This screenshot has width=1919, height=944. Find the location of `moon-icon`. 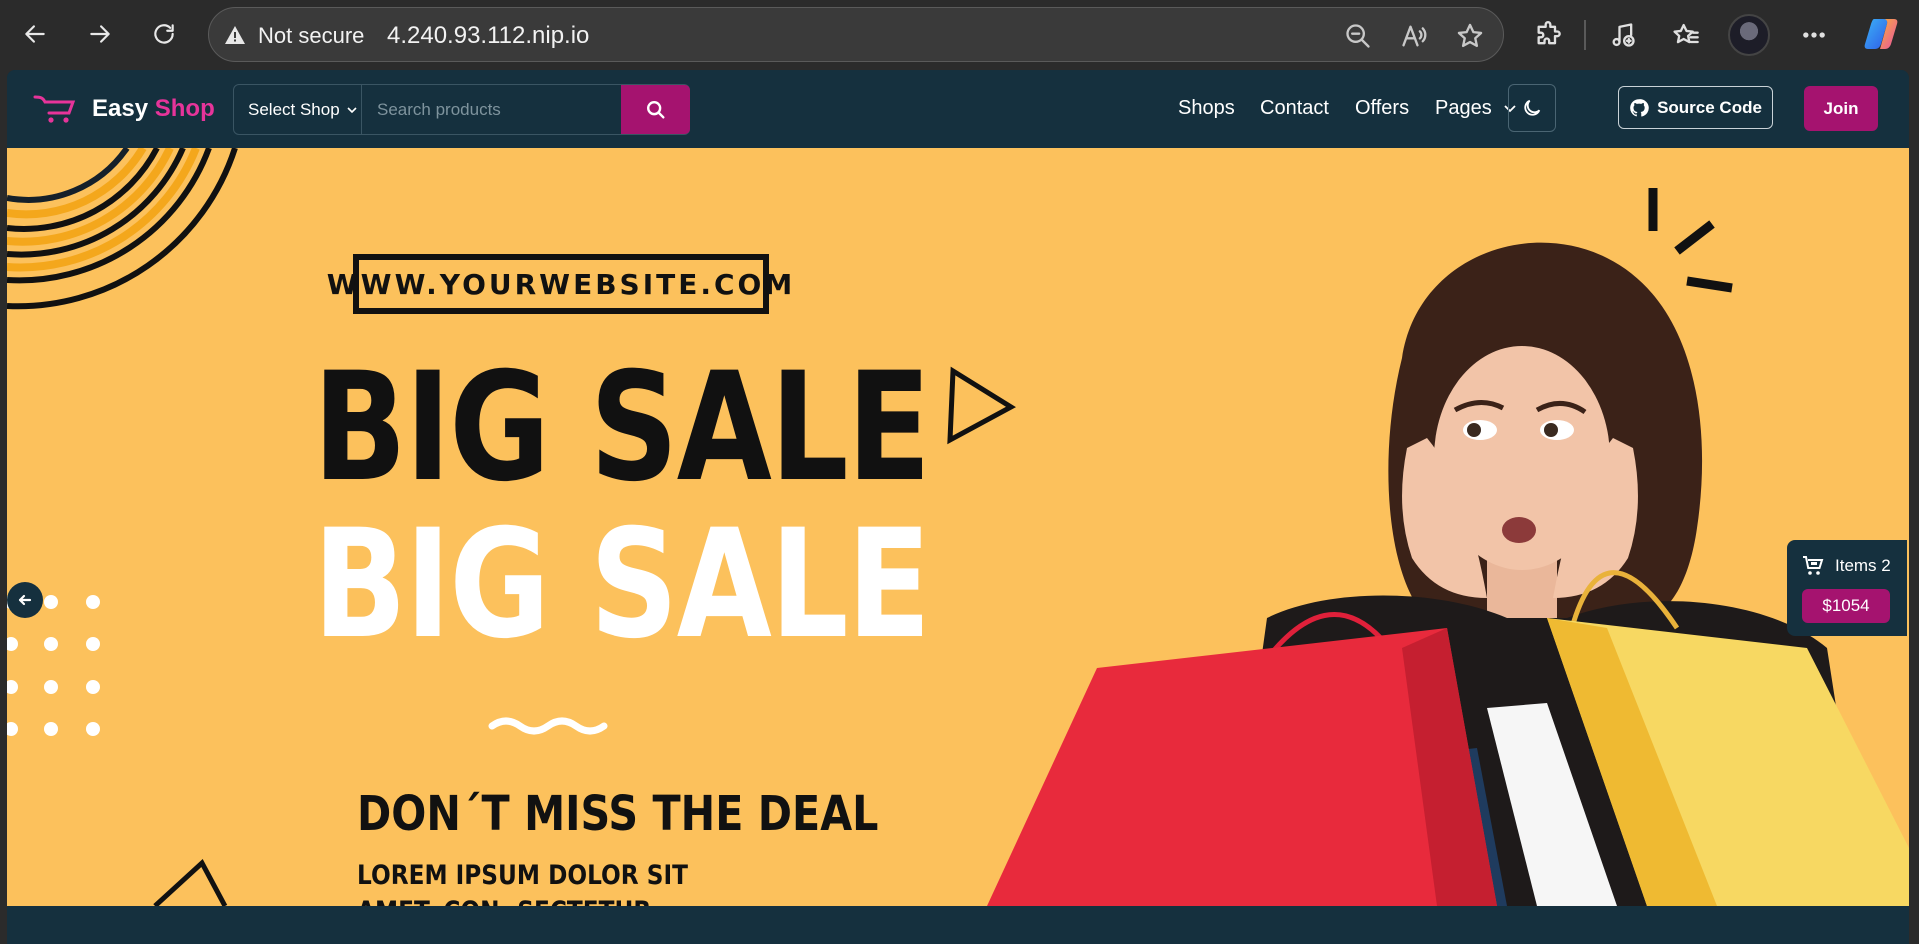

moon-icon is located at coordinates (1532, 107).